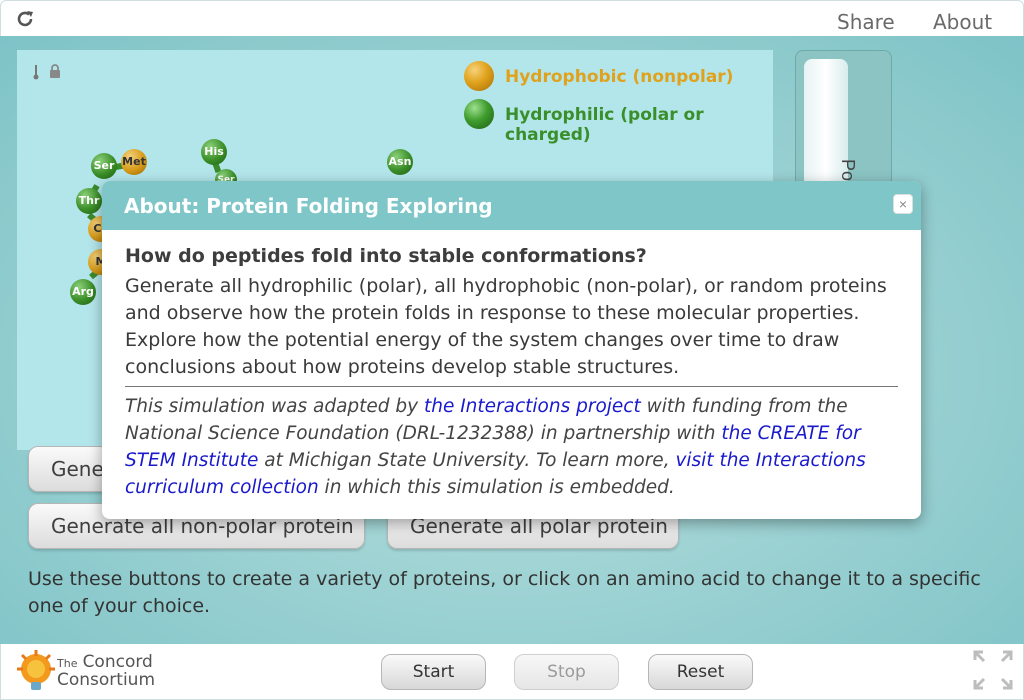  What do you see at coordinates (308, 206) in the screenshot?
I see `dialog-title: About: Protein Folding Exploring` at bounding box center [308, 206].